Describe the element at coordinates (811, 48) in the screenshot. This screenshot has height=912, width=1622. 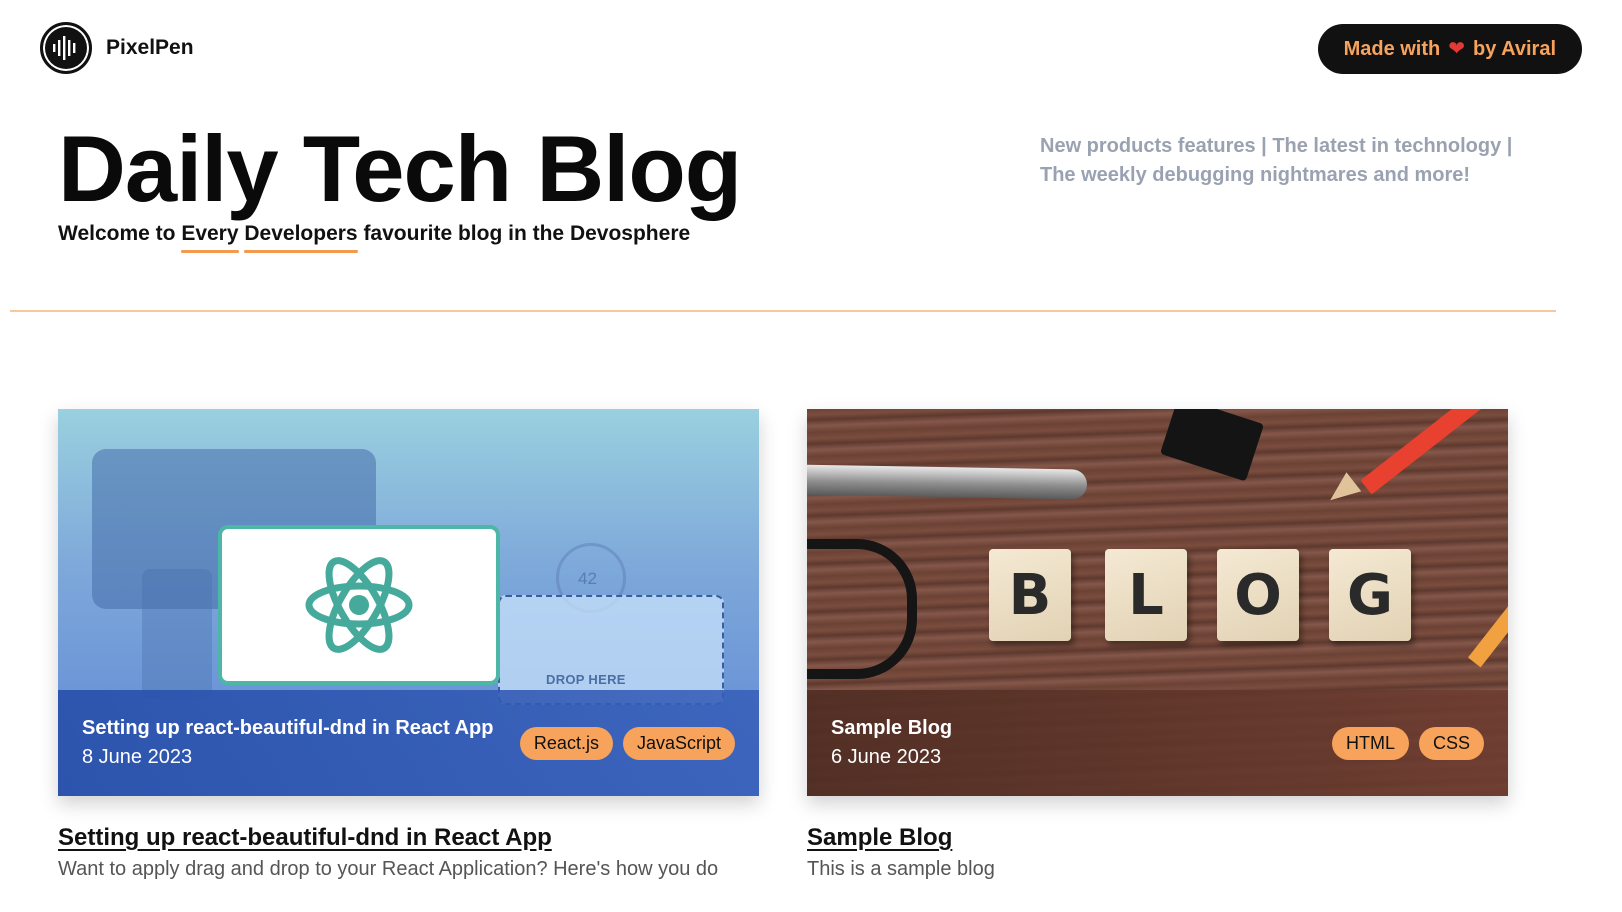
I see `top-bar: PixelPen Made with ❤ by Aviral` at that location.